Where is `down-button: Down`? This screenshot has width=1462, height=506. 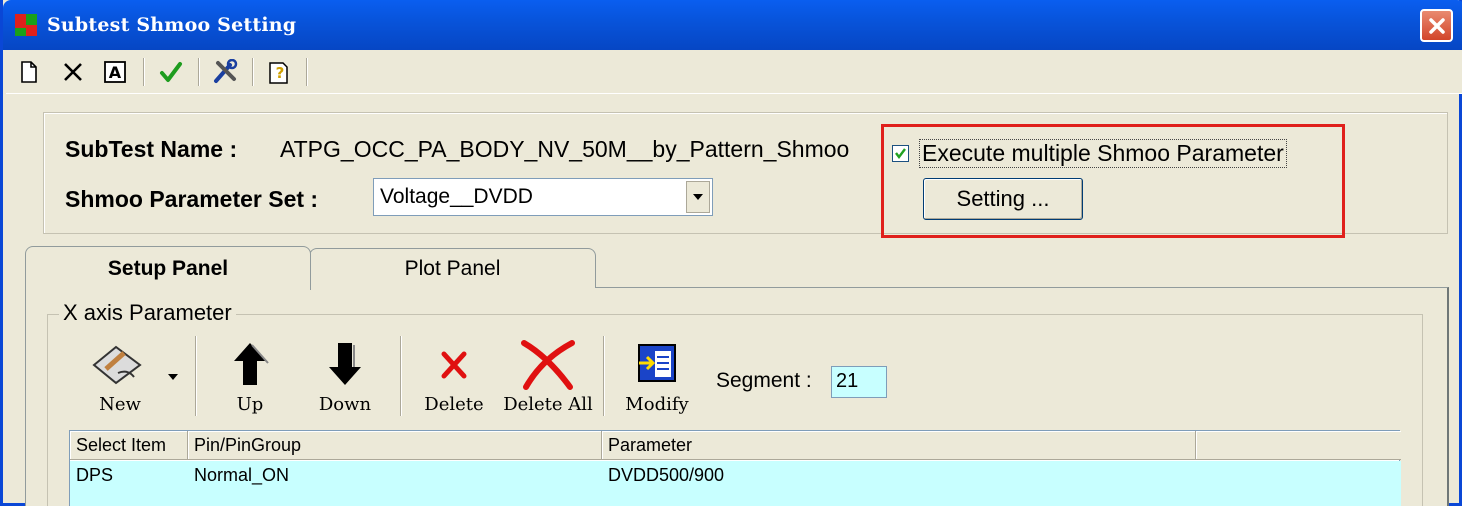
down-button: Down is located at coordinates (345, 378).